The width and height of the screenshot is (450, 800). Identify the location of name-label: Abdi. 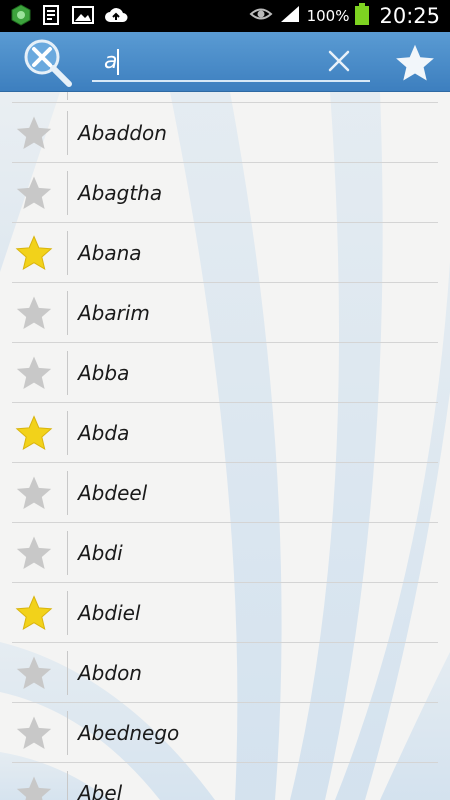
(100, 553).